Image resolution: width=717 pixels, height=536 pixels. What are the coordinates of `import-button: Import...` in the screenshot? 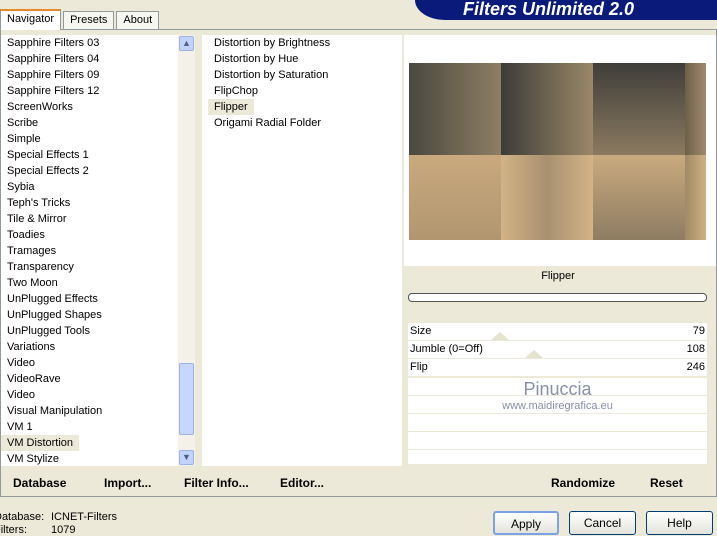 It's located at (127, 483).